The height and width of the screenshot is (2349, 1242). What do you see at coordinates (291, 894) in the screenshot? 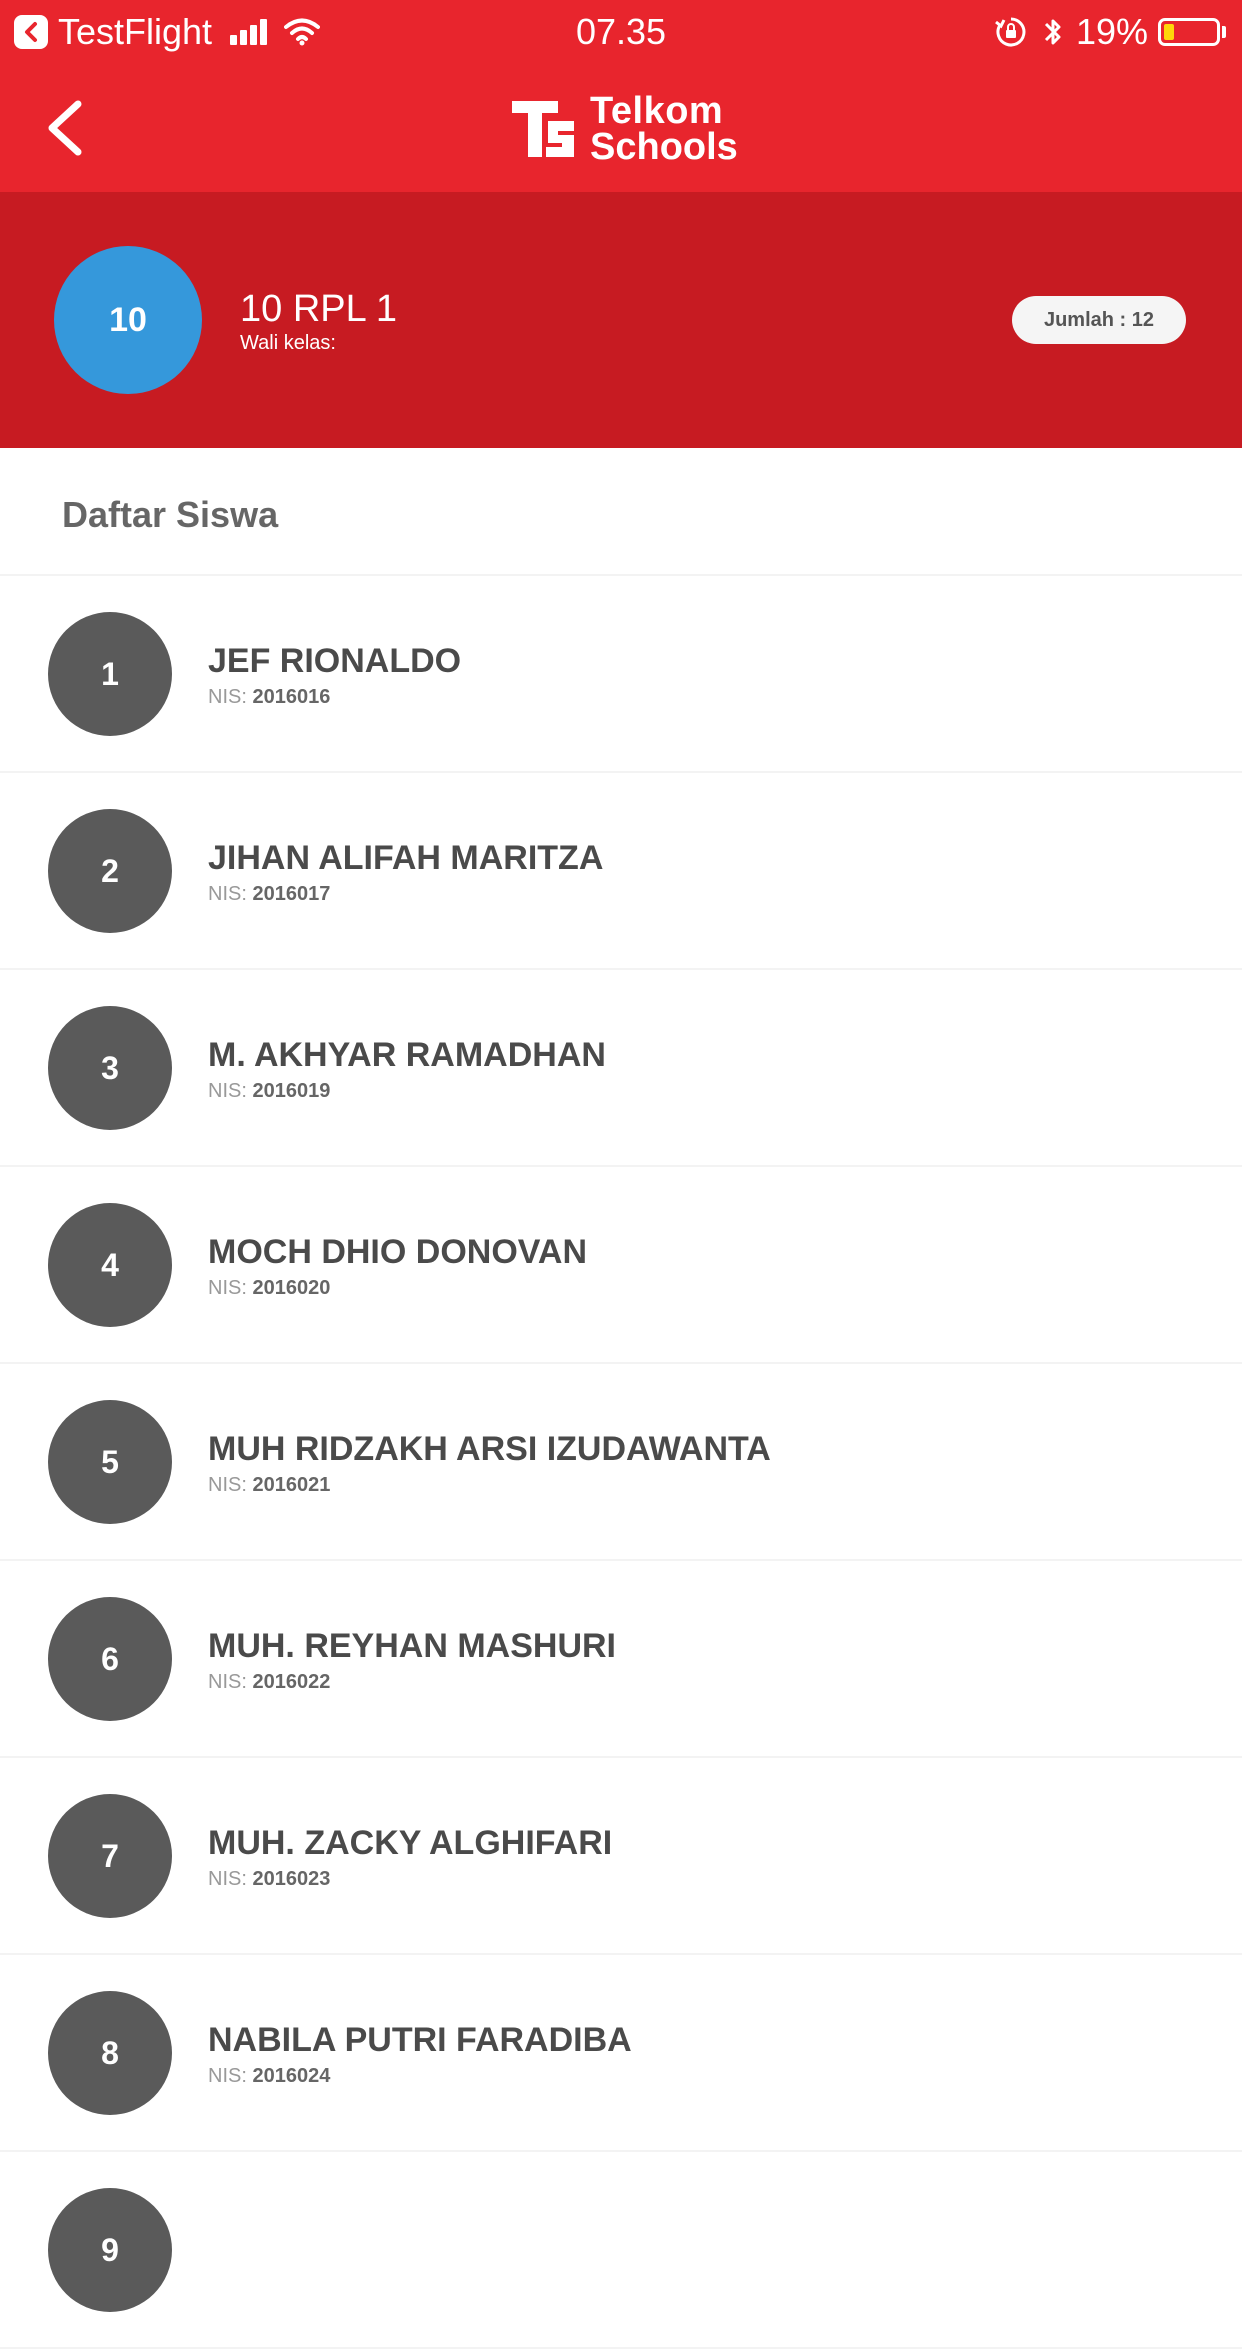
I see `nis-value: 2016017` at bounding box center [291, 894].